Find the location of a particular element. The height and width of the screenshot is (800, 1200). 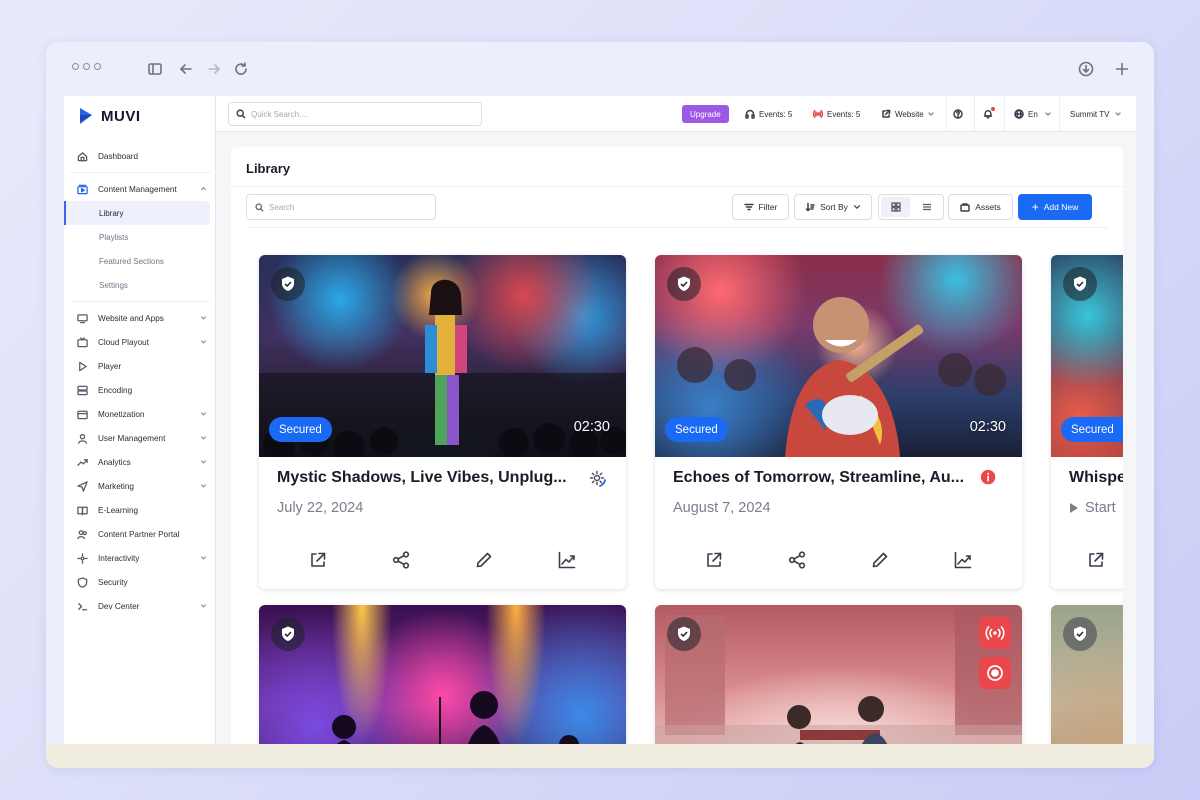

website-link: Website is located at coordinates (907, 114).